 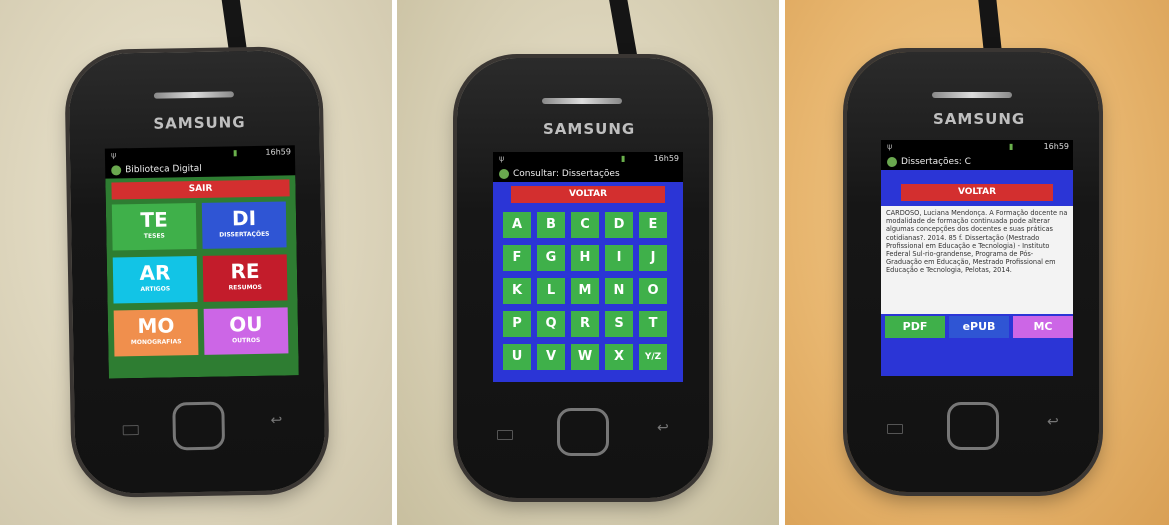 What do you see at coordinates (551, 357) in the screenshot?
I see `letter-button-v: V` at bounding box center [551, 357].